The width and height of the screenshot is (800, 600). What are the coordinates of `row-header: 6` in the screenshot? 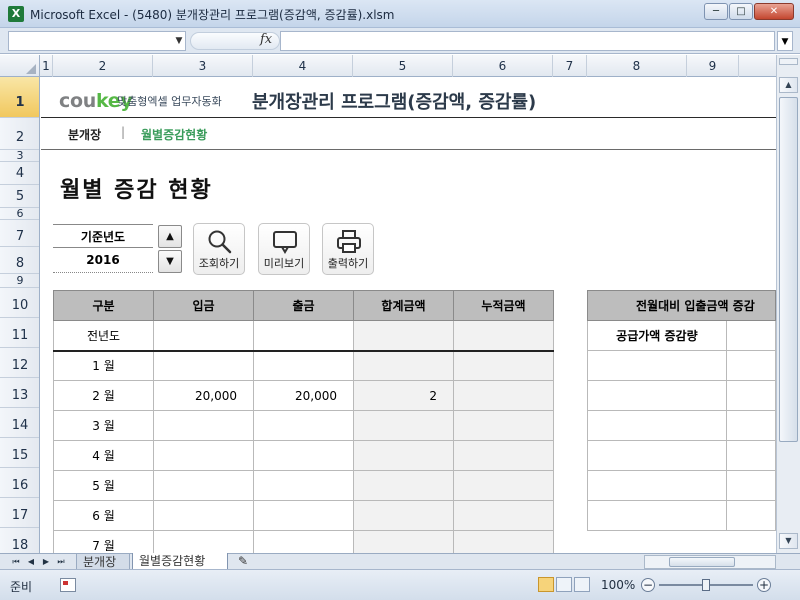 It's located at (19, 214).